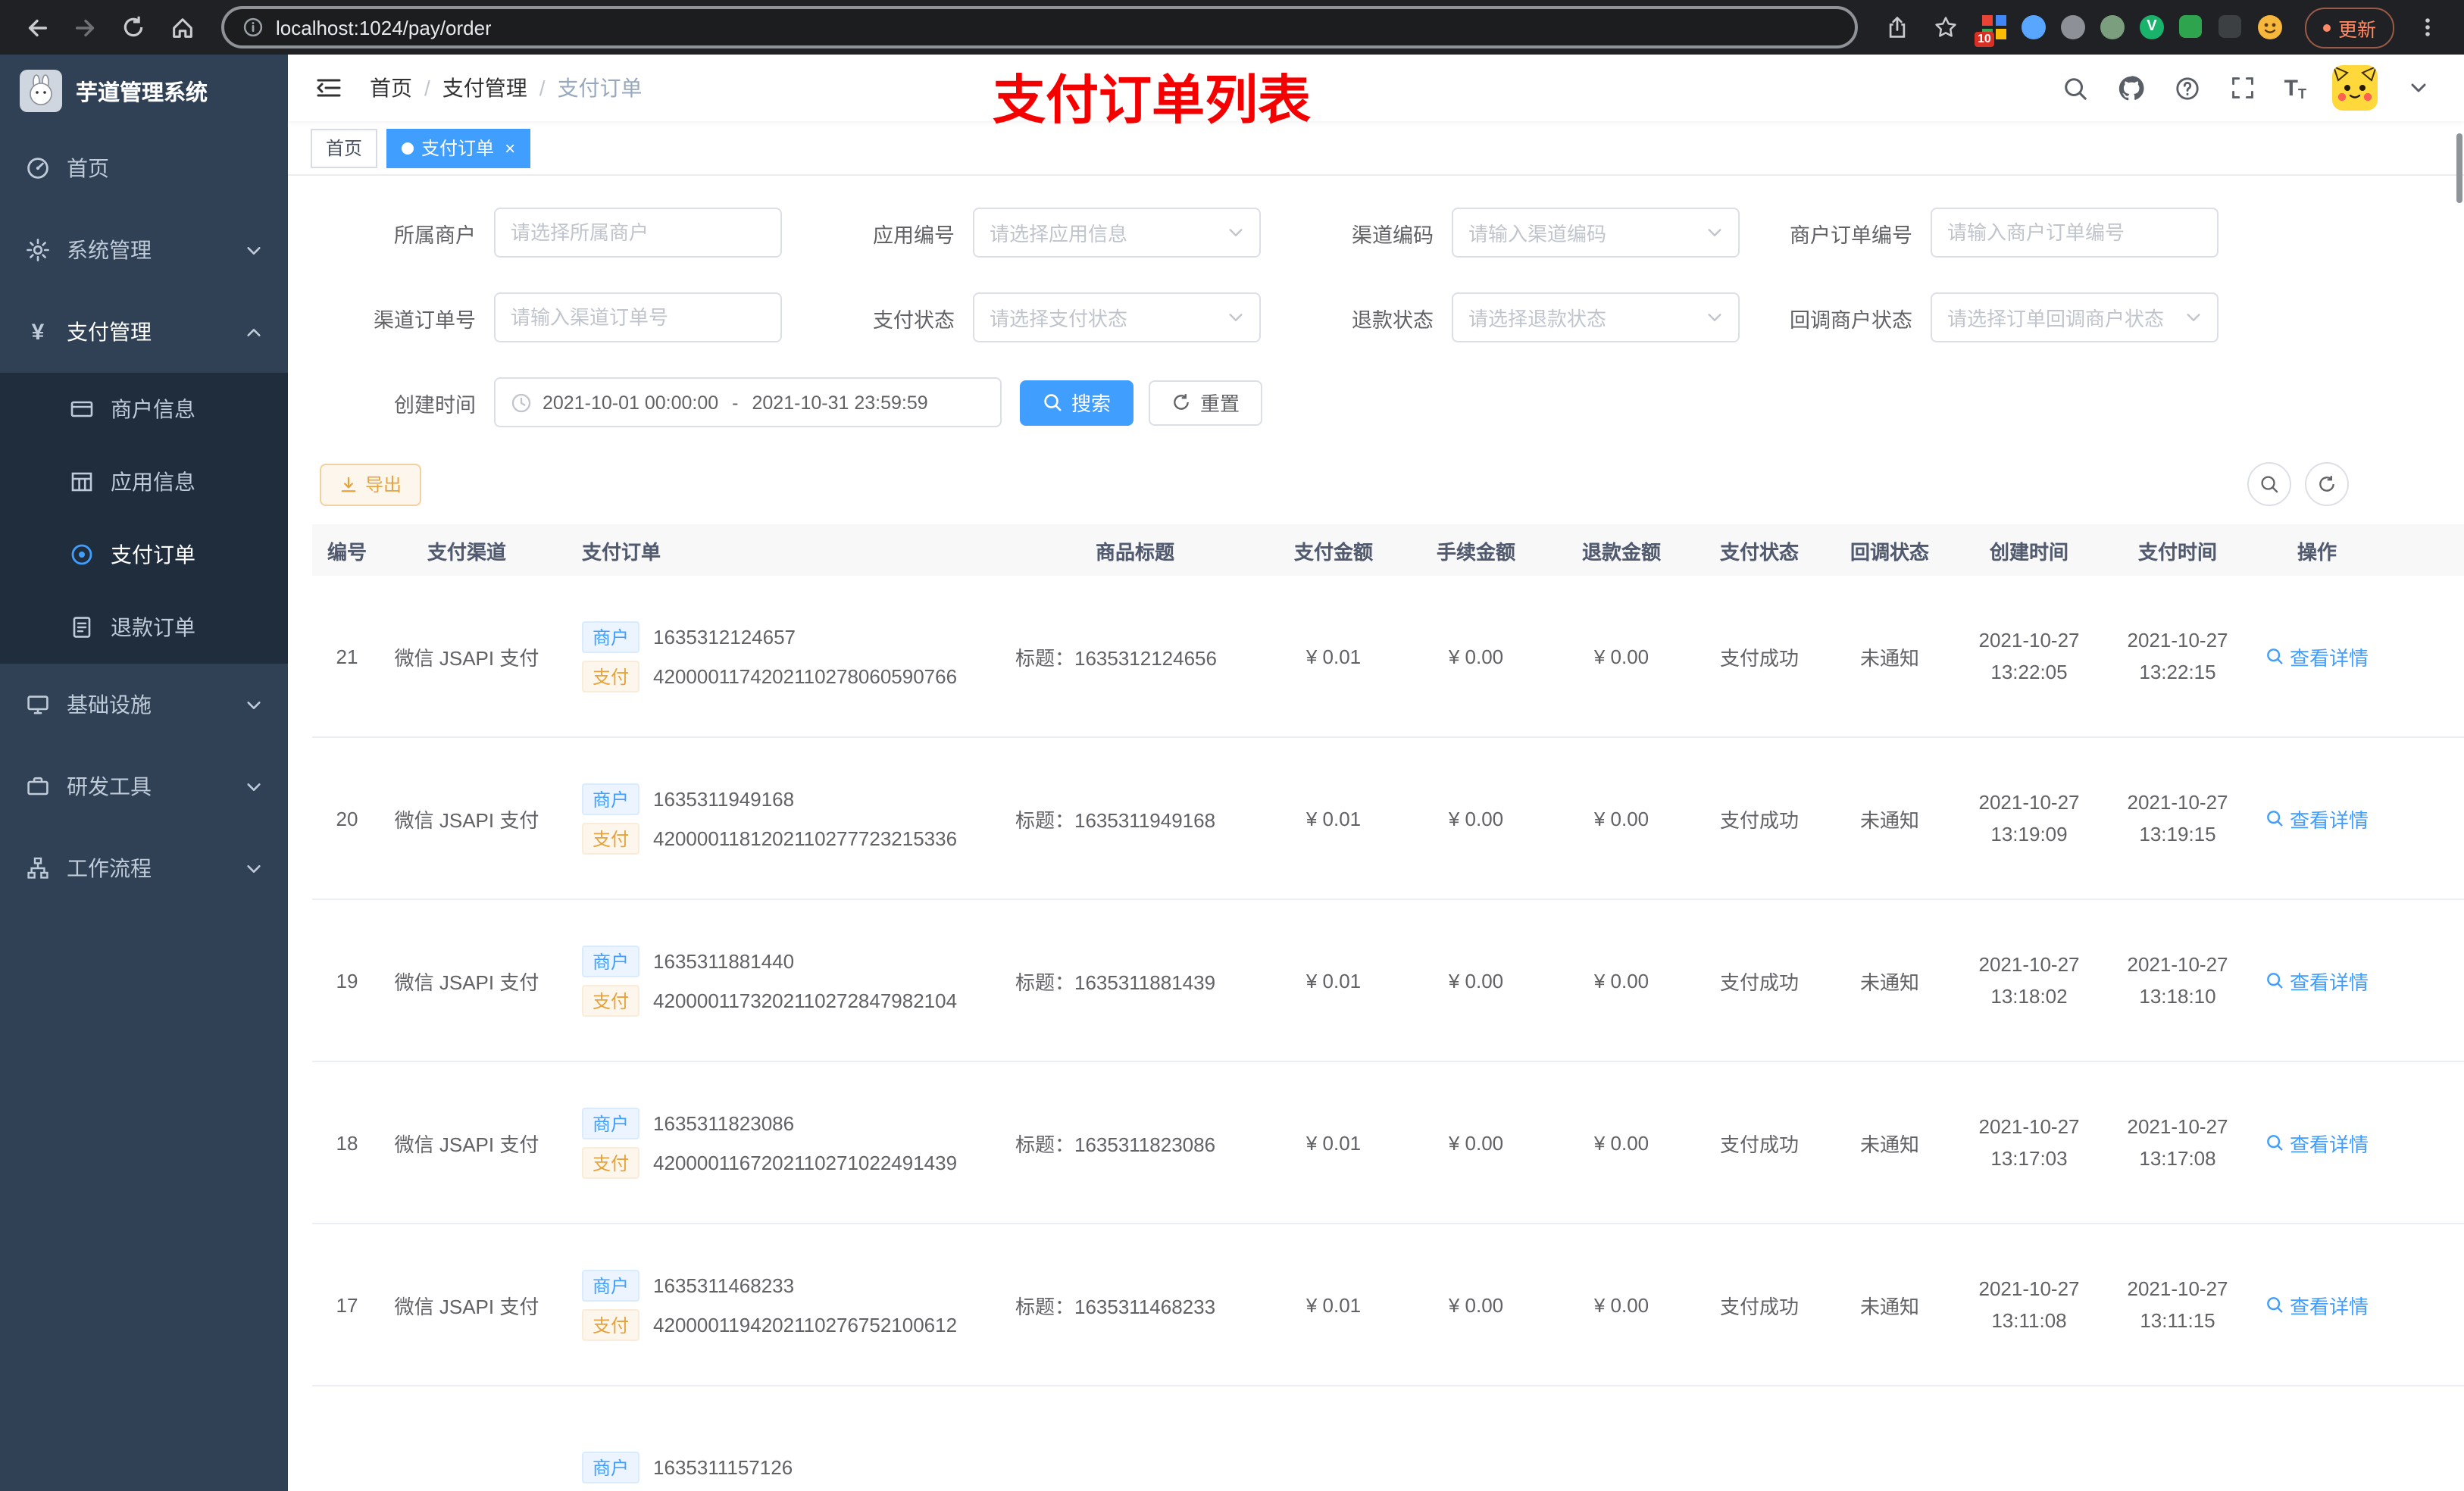 Image resolution: width=2464 pixels, height=1491 pixels. Describe the element at coordinates (2191, 27) in the screenshot. I see `extension-green-square-icon` at that location.